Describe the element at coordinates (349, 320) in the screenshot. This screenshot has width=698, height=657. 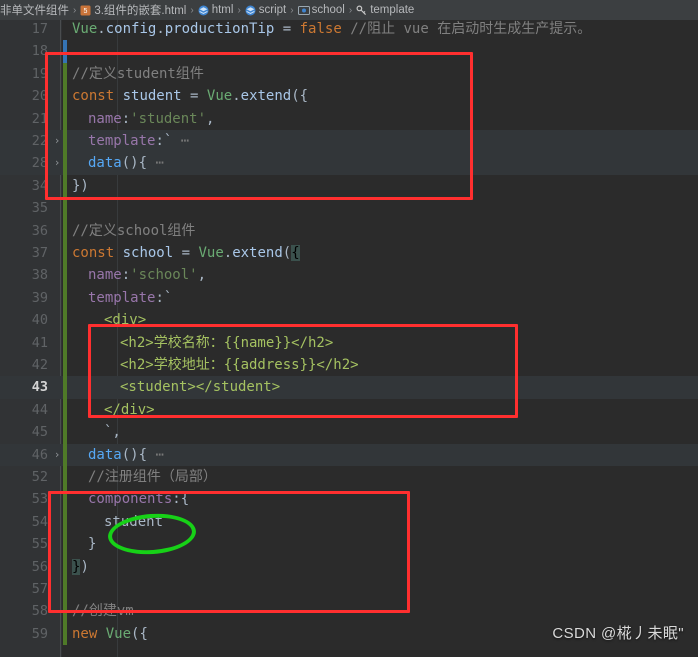
I see `code-line-40: 40 <div>` at that location.